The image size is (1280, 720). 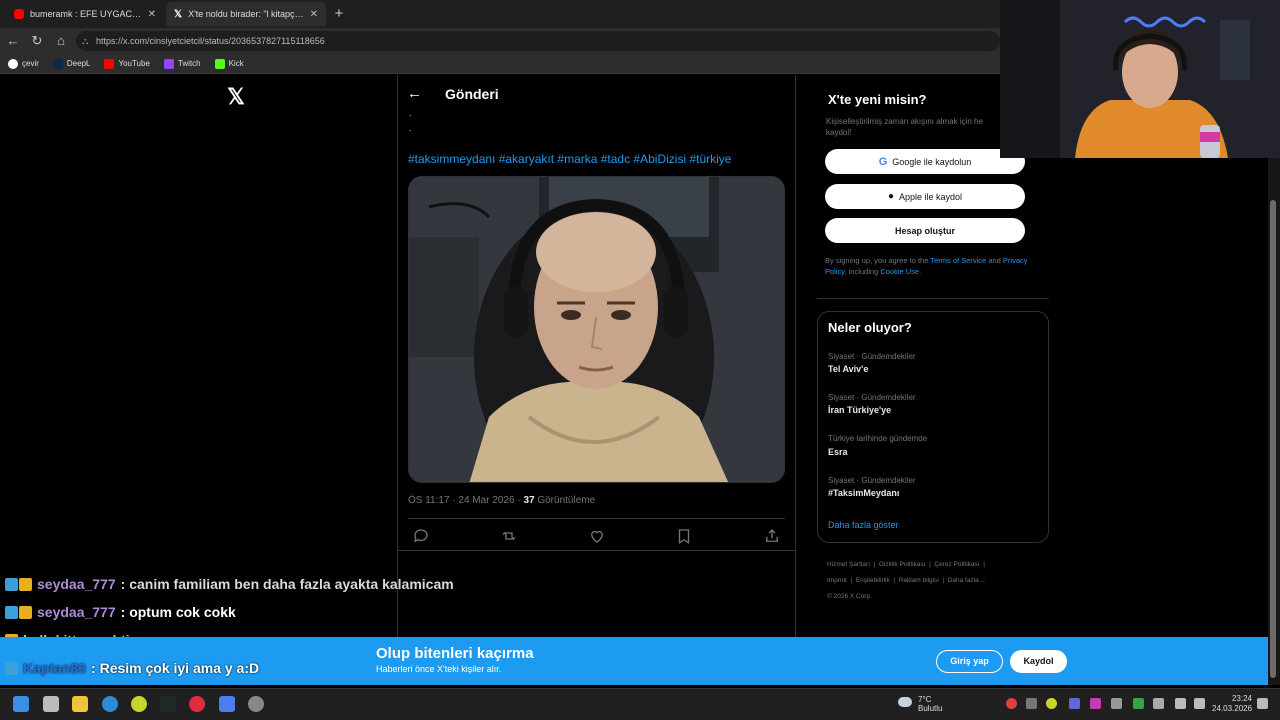 What do you see at coordinates (848, 369) in the screenshot?
I see `trend-item: Tel Aviv'e` at bounding box center [848, 369].